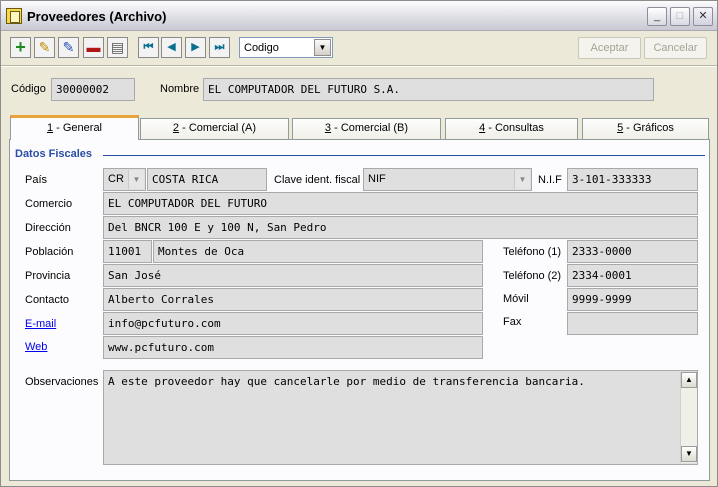  I want to click on email-field: info@pcfuturo.com, so click(293, 323).